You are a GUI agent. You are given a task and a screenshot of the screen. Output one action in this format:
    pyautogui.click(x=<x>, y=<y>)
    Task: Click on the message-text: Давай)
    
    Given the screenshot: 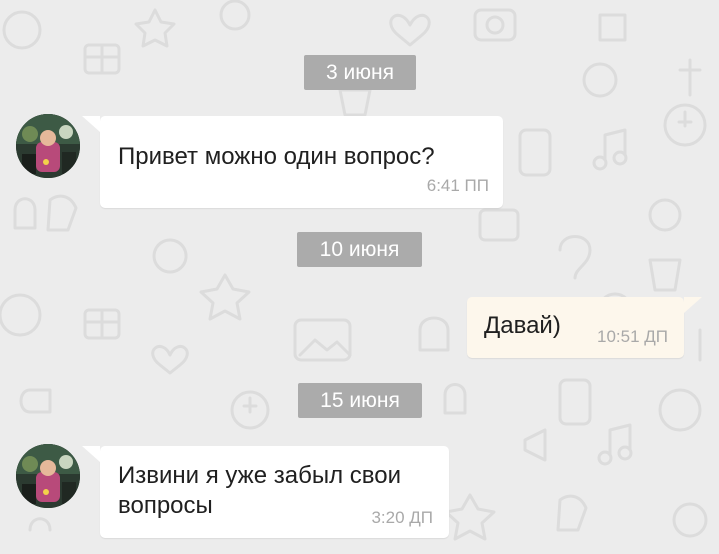 What is the action you would take?
    pyautogui.click(x=522, y=325)
    